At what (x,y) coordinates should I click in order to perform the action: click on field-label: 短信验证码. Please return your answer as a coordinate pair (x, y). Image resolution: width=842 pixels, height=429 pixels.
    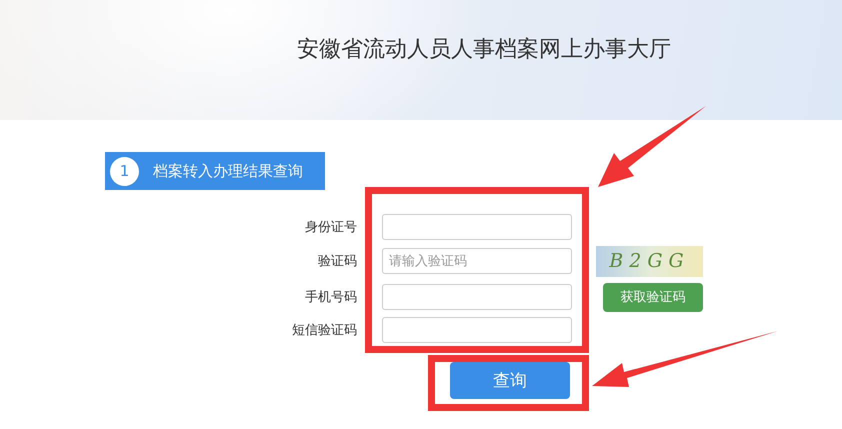
    Looking at the image, I should click on (324, 330).